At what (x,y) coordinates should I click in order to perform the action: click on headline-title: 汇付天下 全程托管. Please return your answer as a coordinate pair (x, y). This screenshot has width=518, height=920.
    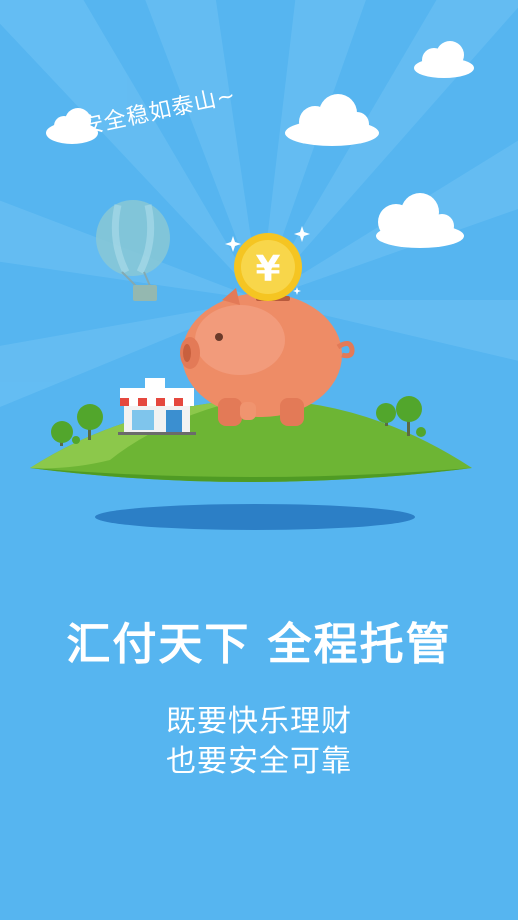
    Looking at the image, I should click on (259, 644).